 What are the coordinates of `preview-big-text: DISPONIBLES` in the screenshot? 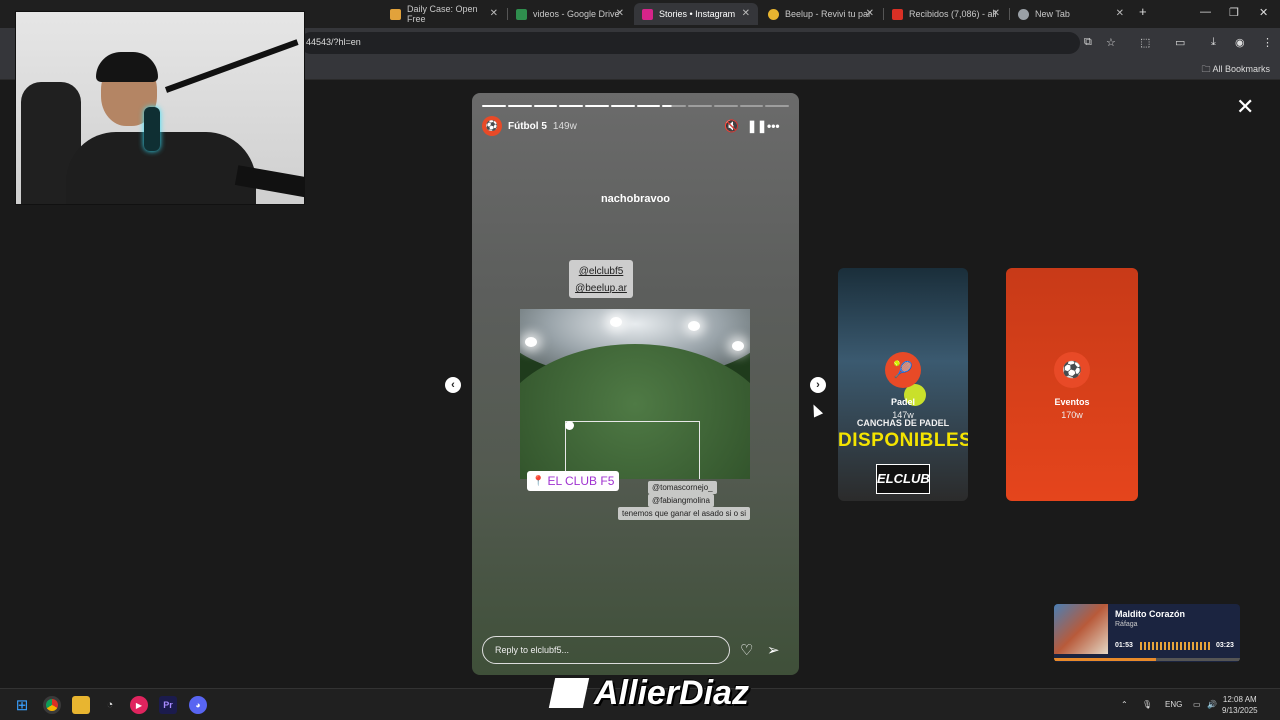 It's located at (903, 440).